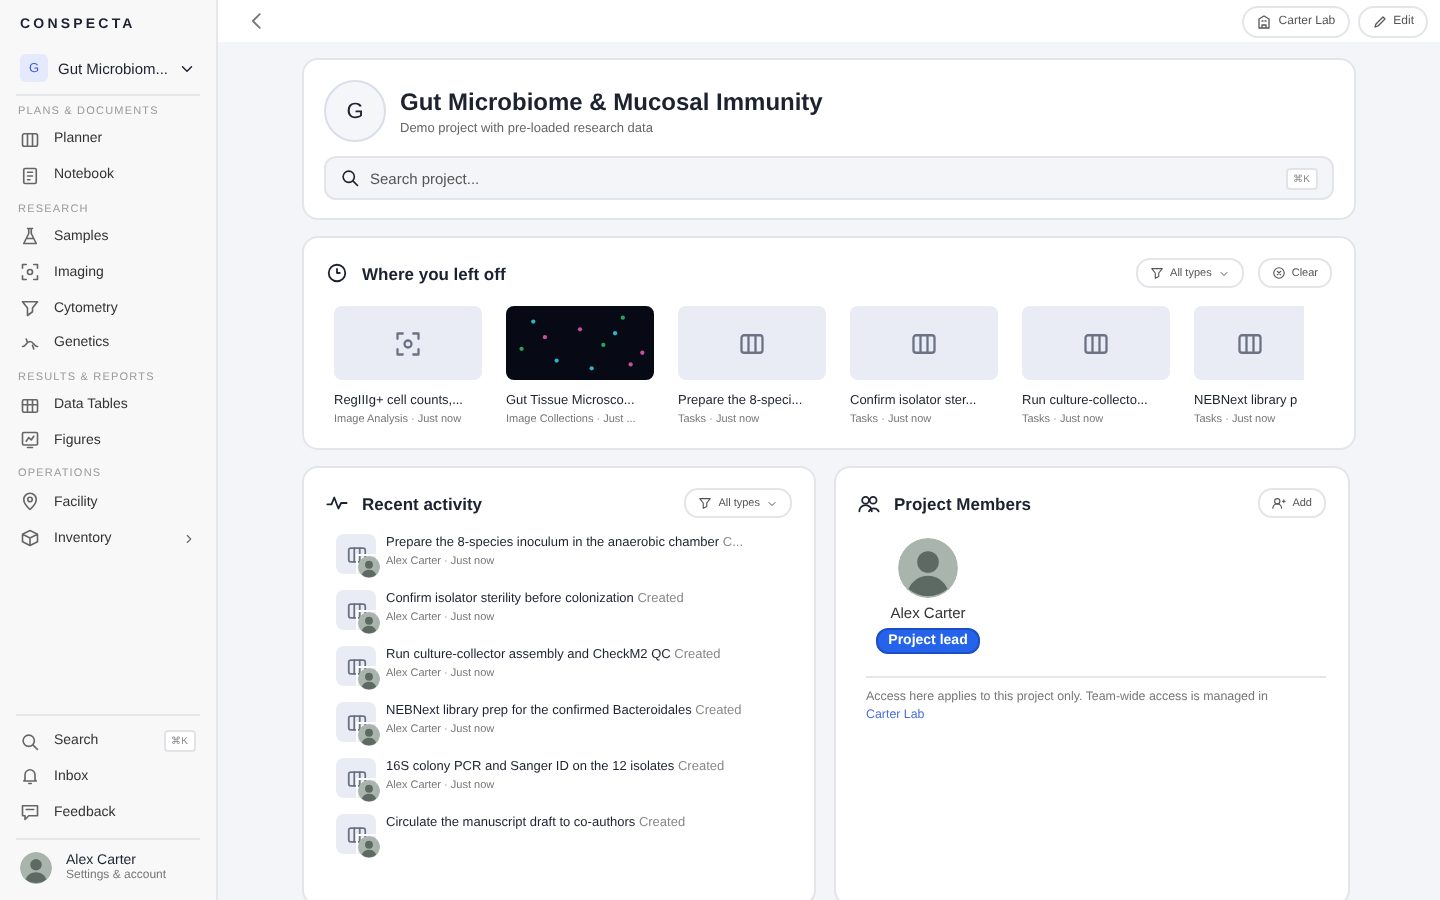  What do you see at coordinates (337, 273) in the screenshot?
I see `clock-icon` at bounding box center [337, 273].